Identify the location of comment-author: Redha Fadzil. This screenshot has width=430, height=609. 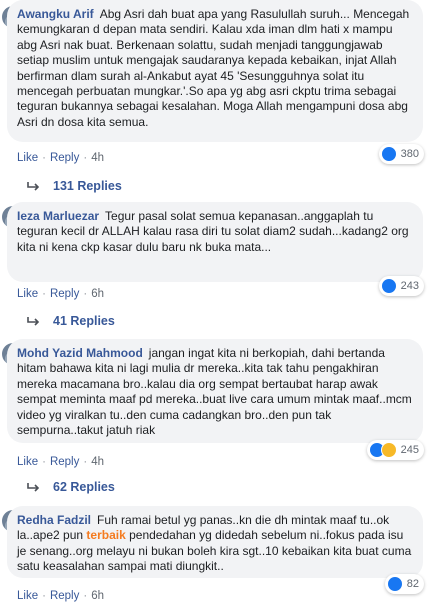
(54, 520).